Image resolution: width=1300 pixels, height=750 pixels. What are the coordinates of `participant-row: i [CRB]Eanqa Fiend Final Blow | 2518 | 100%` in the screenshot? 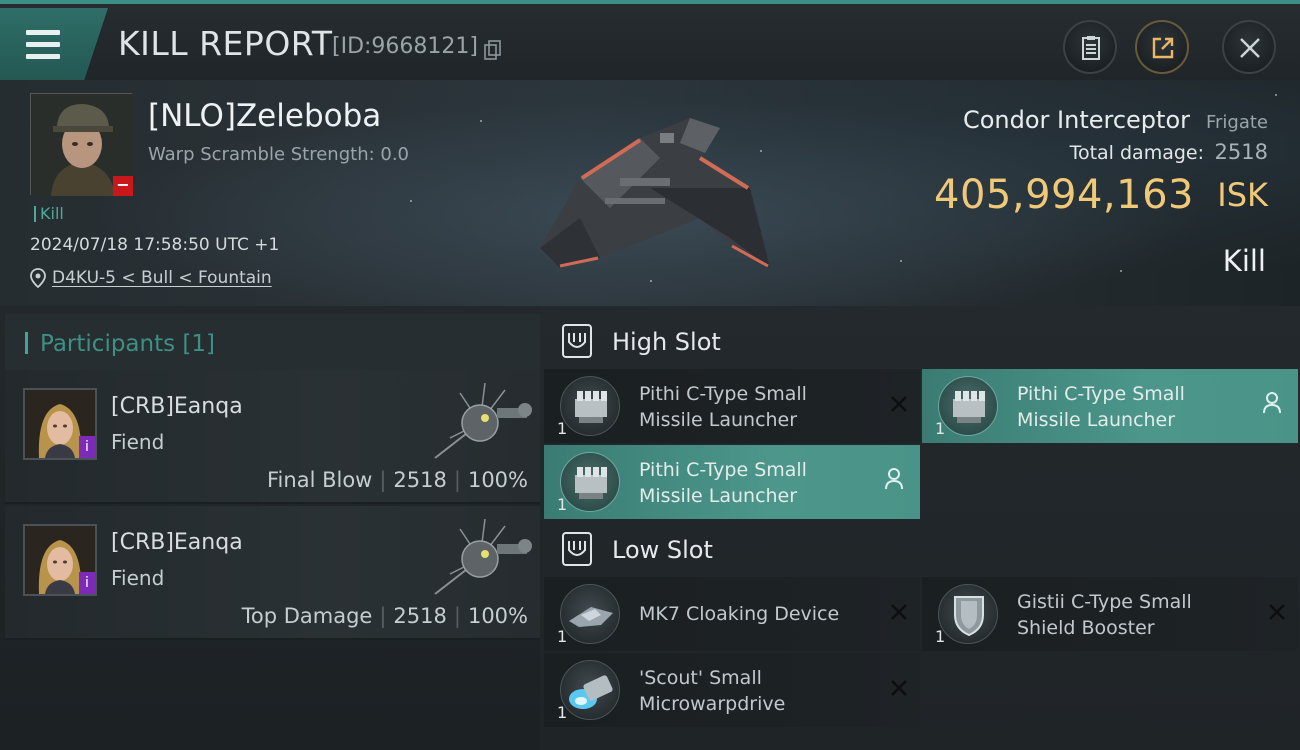 It's located at (272, 437).